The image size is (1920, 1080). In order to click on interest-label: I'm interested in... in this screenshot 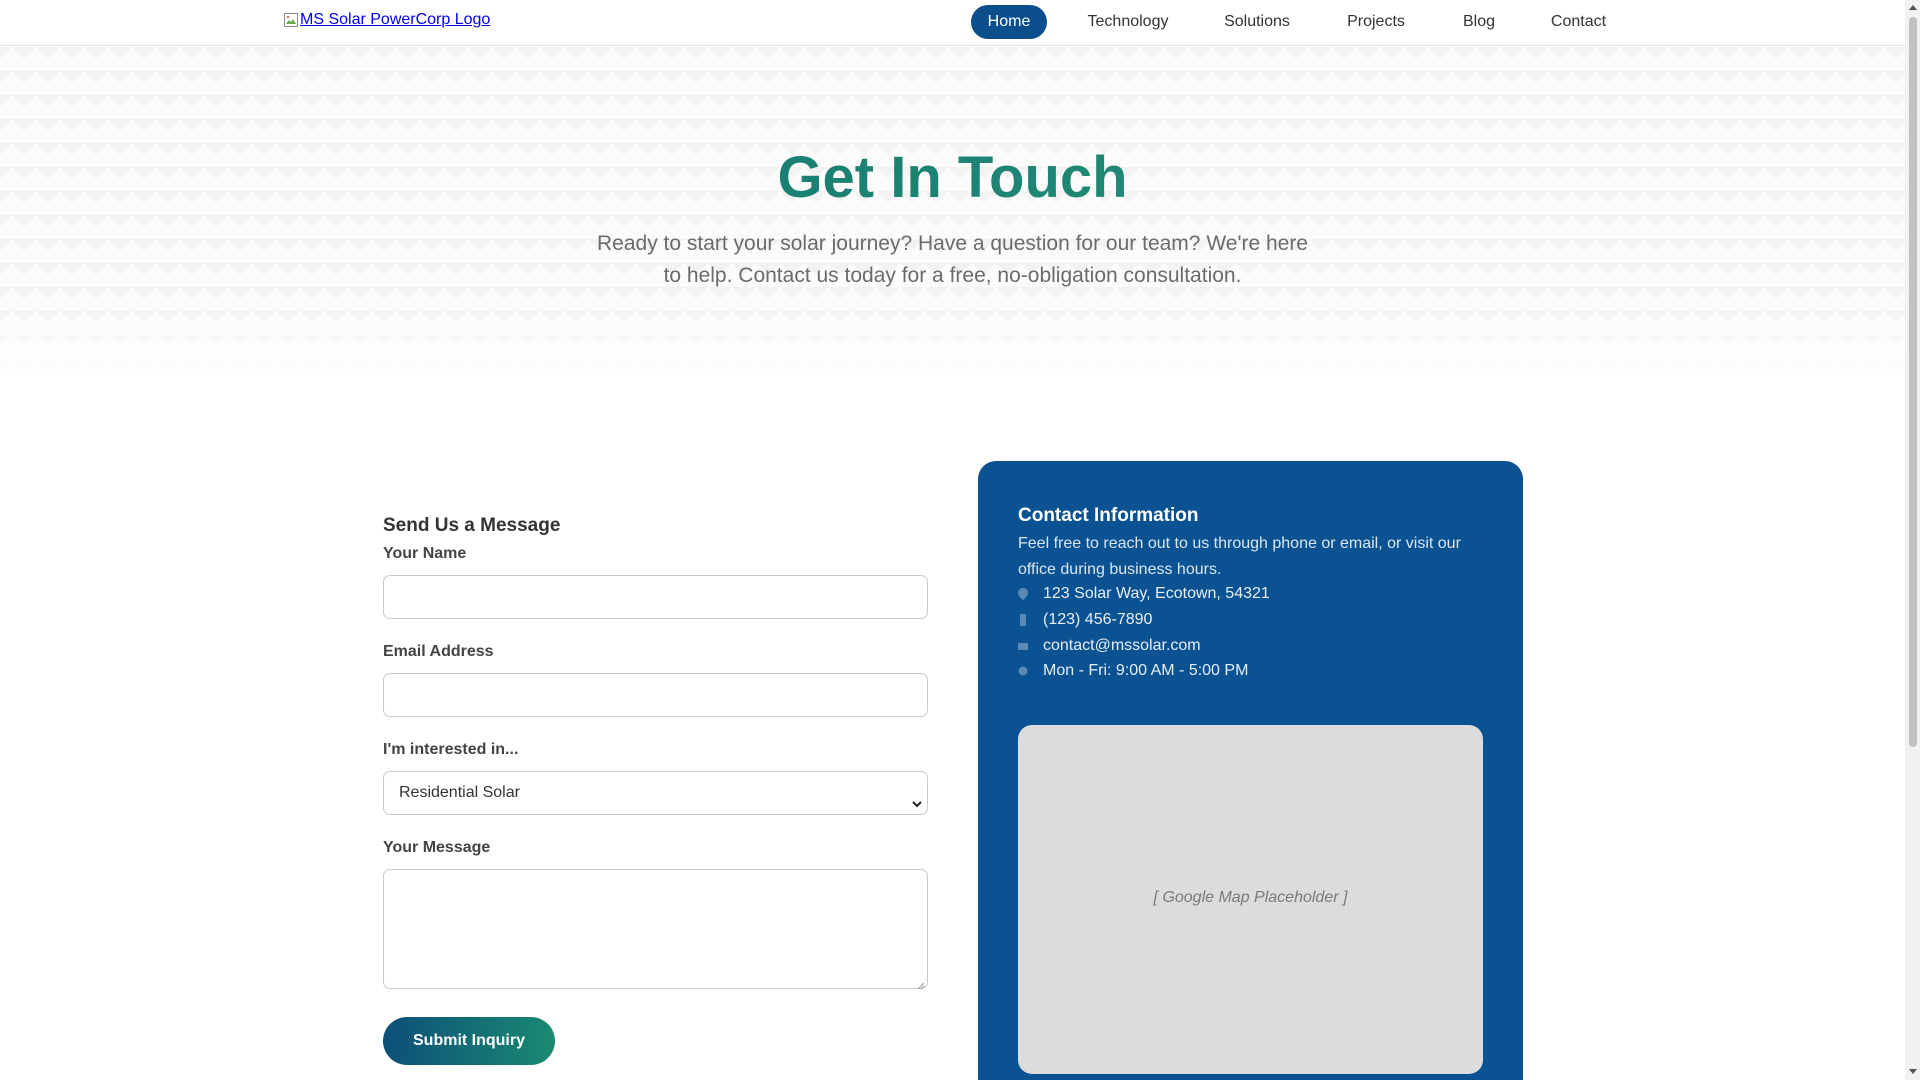, I will do `click(451, 749)`.